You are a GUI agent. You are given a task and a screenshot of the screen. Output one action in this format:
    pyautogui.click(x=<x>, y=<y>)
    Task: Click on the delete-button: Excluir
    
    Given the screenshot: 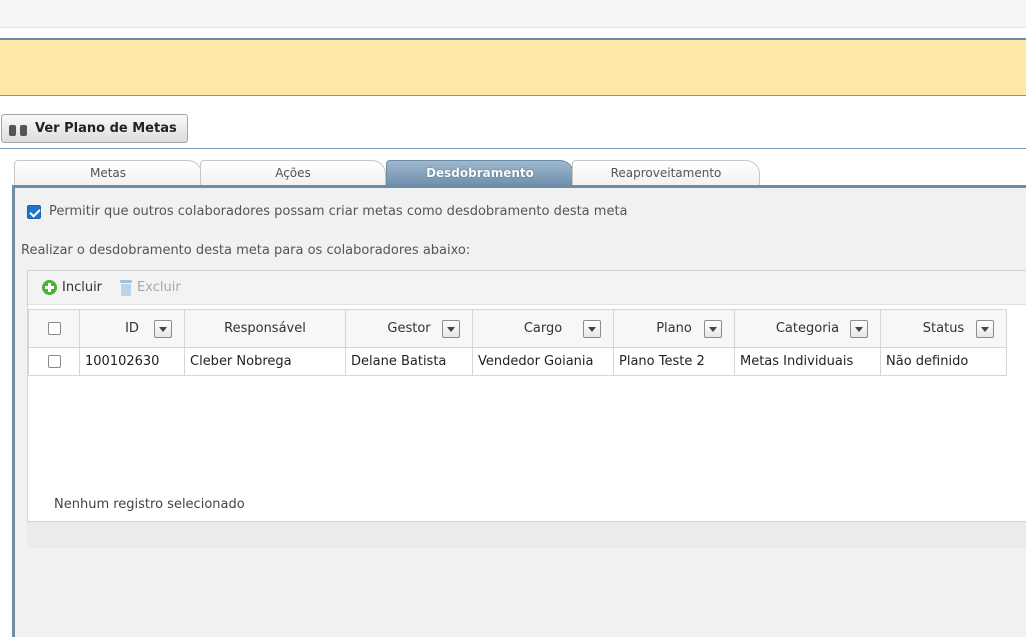 What is the action you would take?
    pyautogui.click(x=150, y=287)
    